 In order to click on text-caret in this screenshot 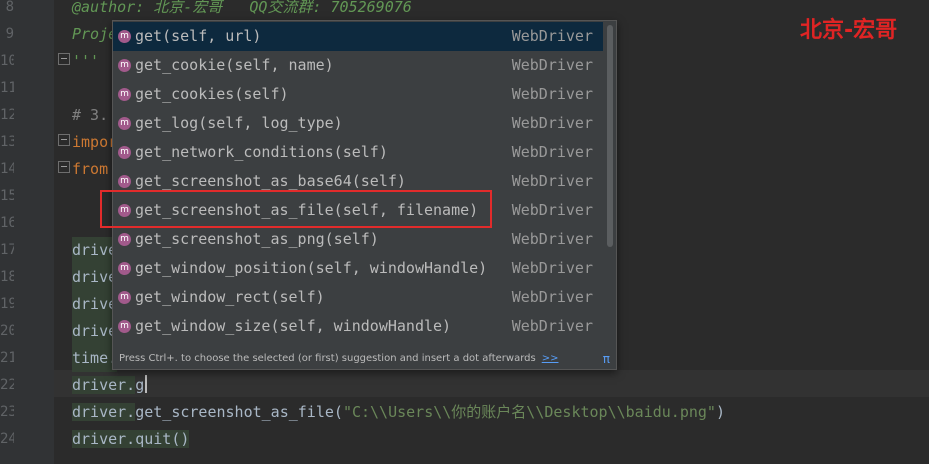, I will do `click(146, 384)`.